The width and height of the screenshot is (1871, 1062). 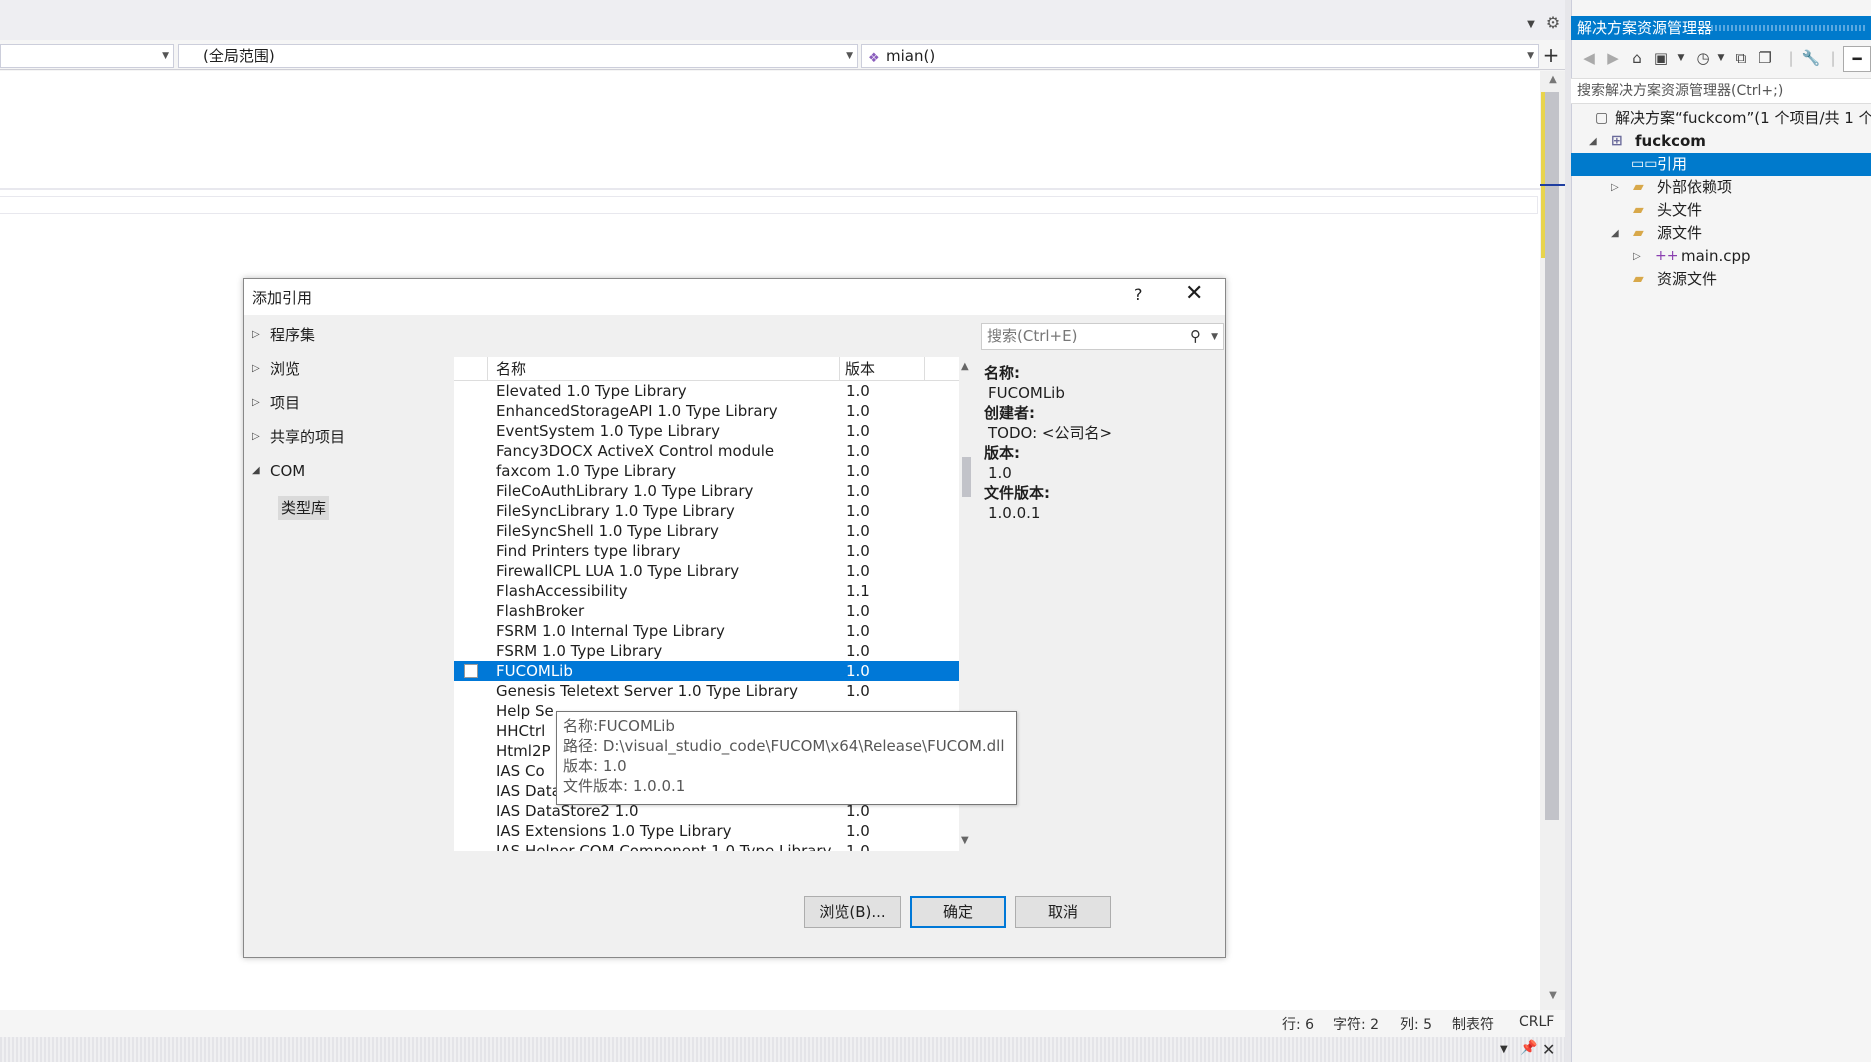 What do you see at coordinates (304, 508) in the screenshot?
I see `sidebar-item-type-libraries: 类型库` at bounding box center [304, 508].